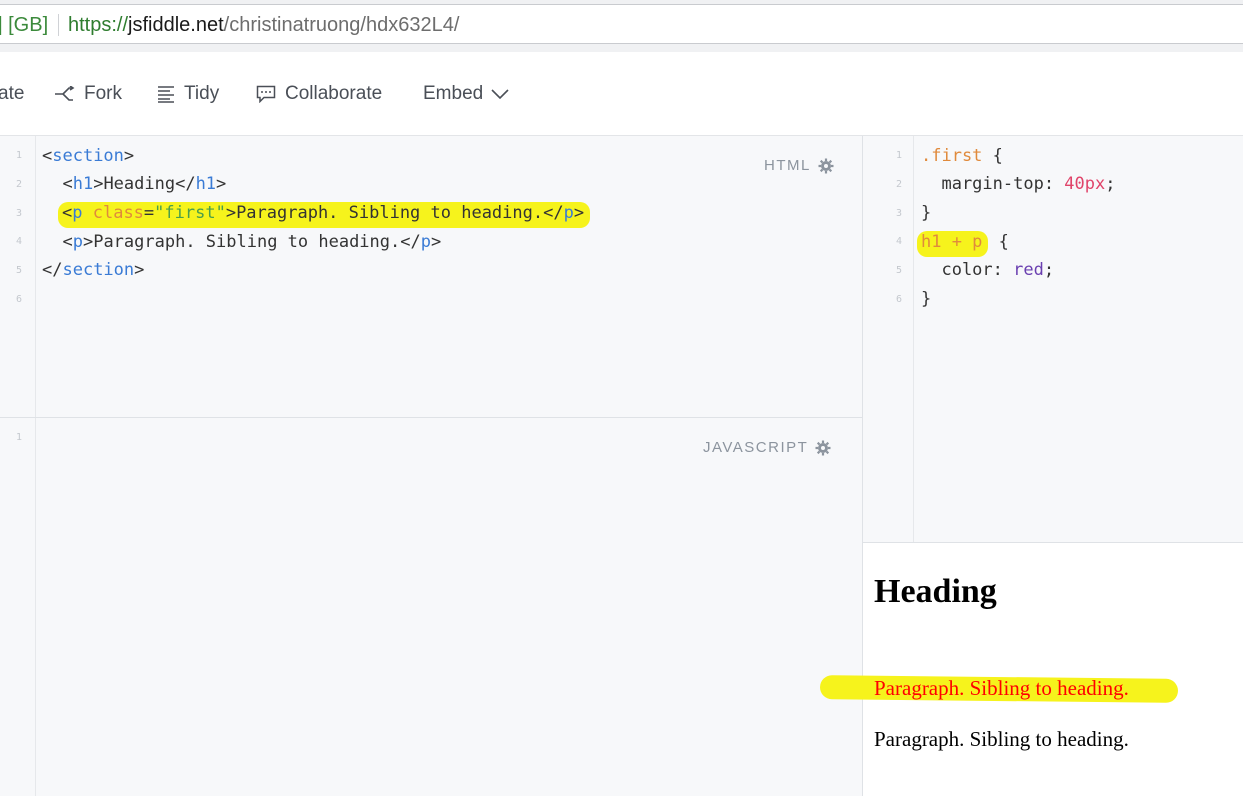 This screenshot has height=796, width=1243. What do you see at coordinates (1001, 688) in the screenshot?
I see `result-paragraph-red: Paragraph. Sibling to heading.` at bounding box center [1001, 688].